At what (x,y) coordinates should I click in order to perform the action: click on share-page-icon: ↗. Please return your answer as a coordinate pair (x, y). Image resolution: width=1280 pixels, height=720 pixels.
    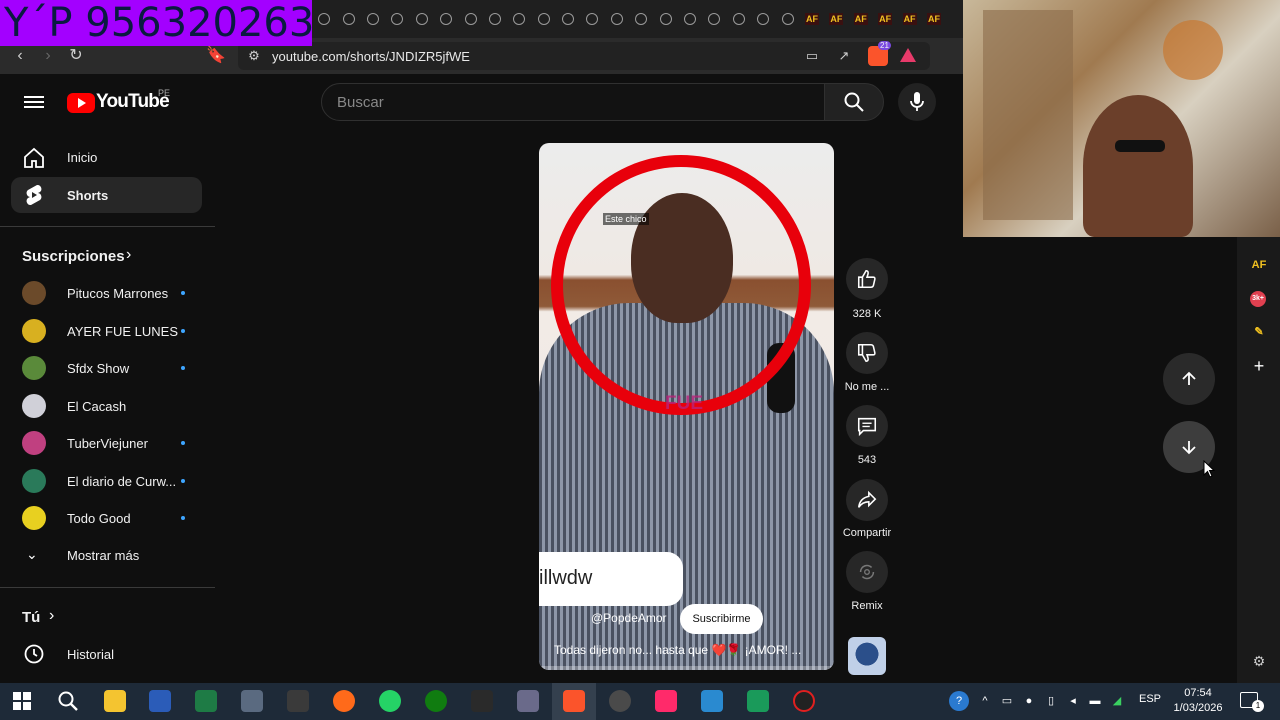
    Looking at the image, I should click on (844, 56).